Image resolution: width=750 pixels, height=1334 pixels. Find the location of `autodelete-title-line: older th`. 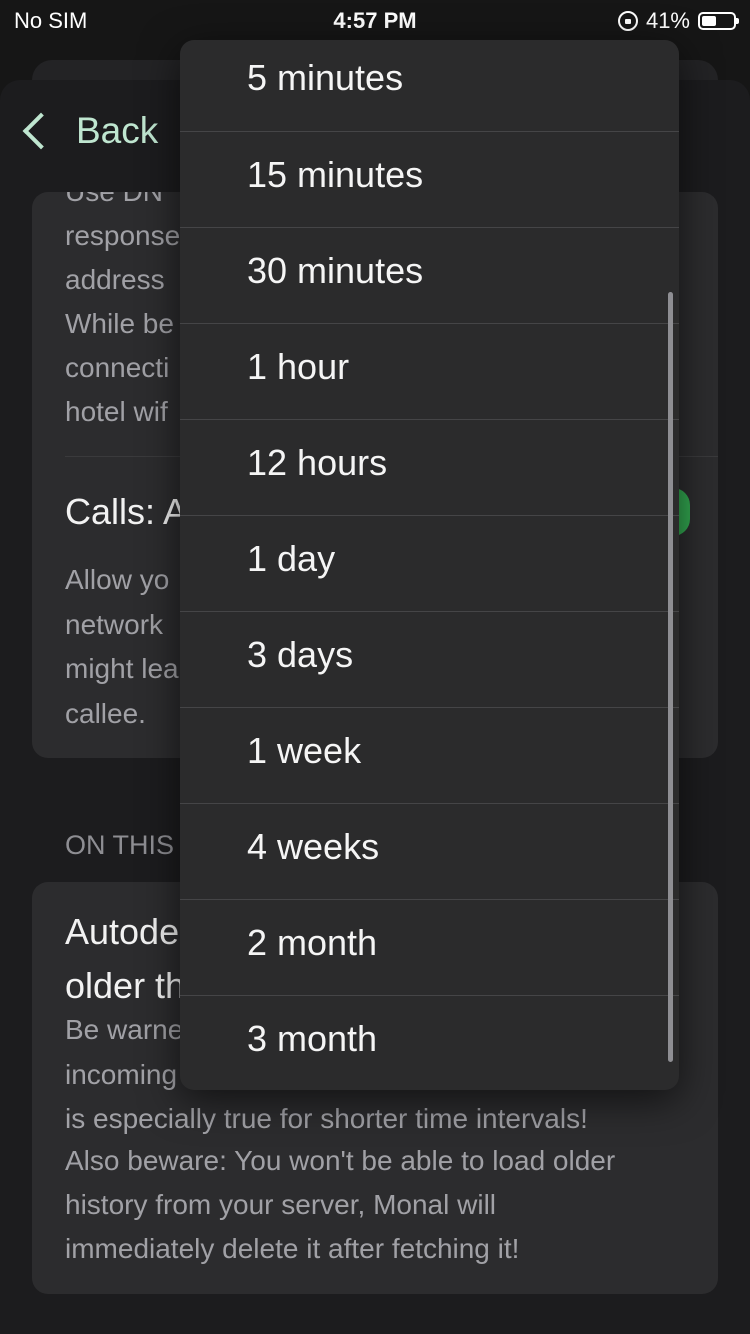

autodelete-title-line: older th is located at coordinates (125, 985).